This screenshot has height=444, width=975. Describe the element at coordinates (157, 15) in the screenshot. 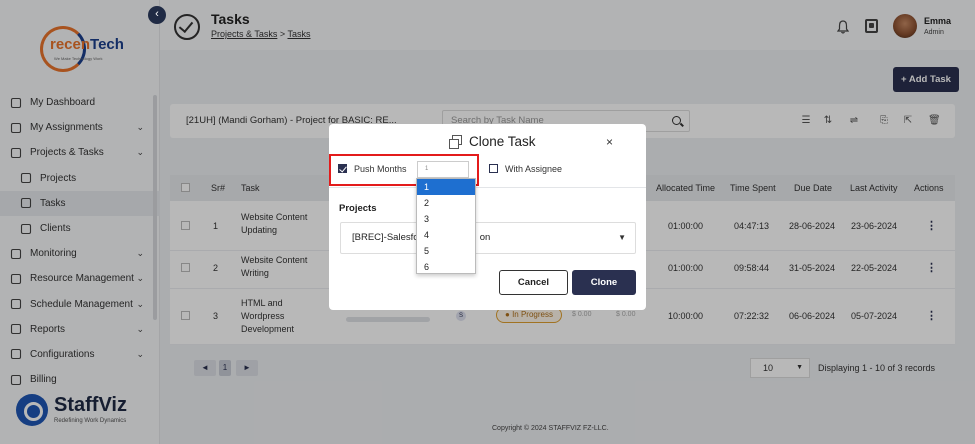

I see `collapse-sidebar-button: ‹` at that location.